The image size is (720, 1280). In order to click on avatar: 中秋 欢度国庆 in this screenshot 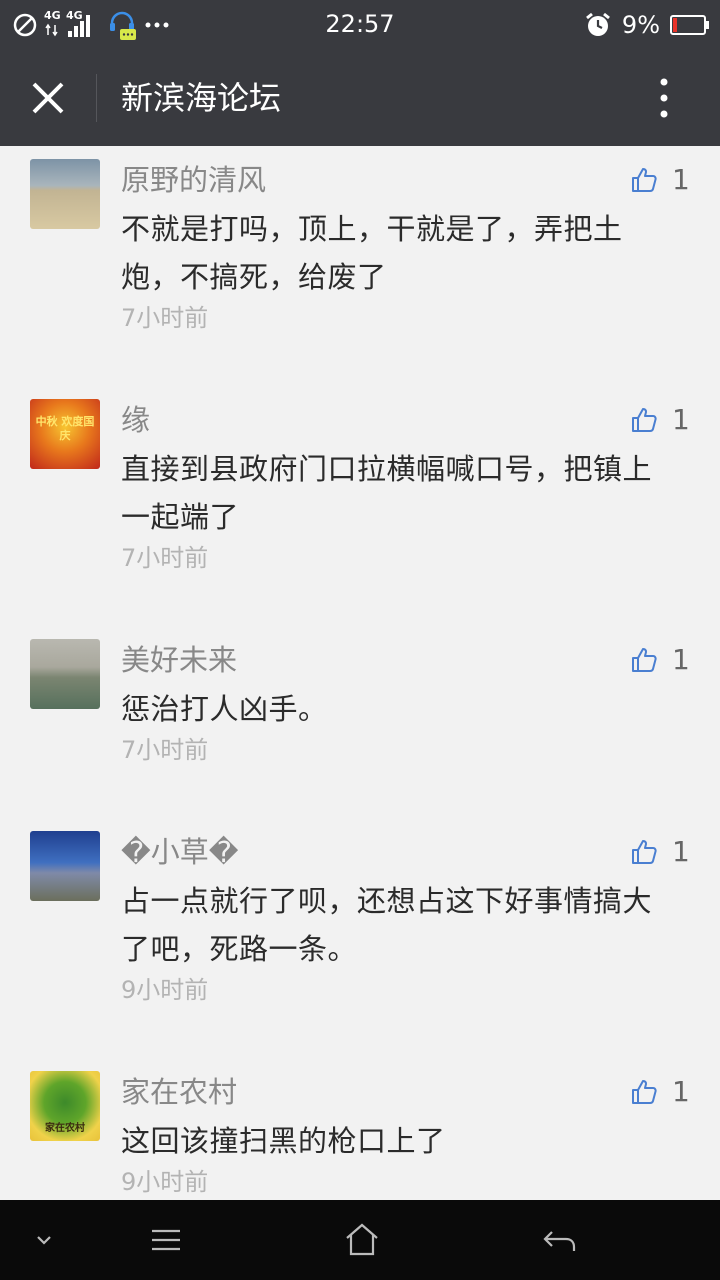, I will do `click(65, 434)`.